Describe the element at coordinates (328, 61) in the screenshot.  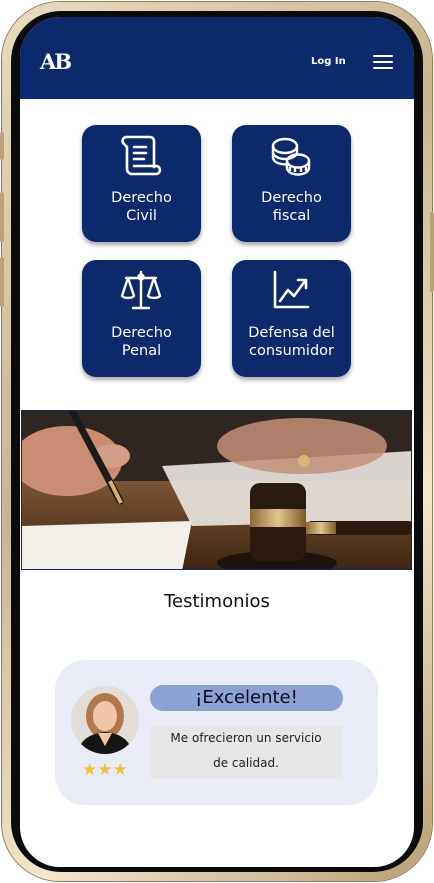
I see `login-link: Log In` at that location.